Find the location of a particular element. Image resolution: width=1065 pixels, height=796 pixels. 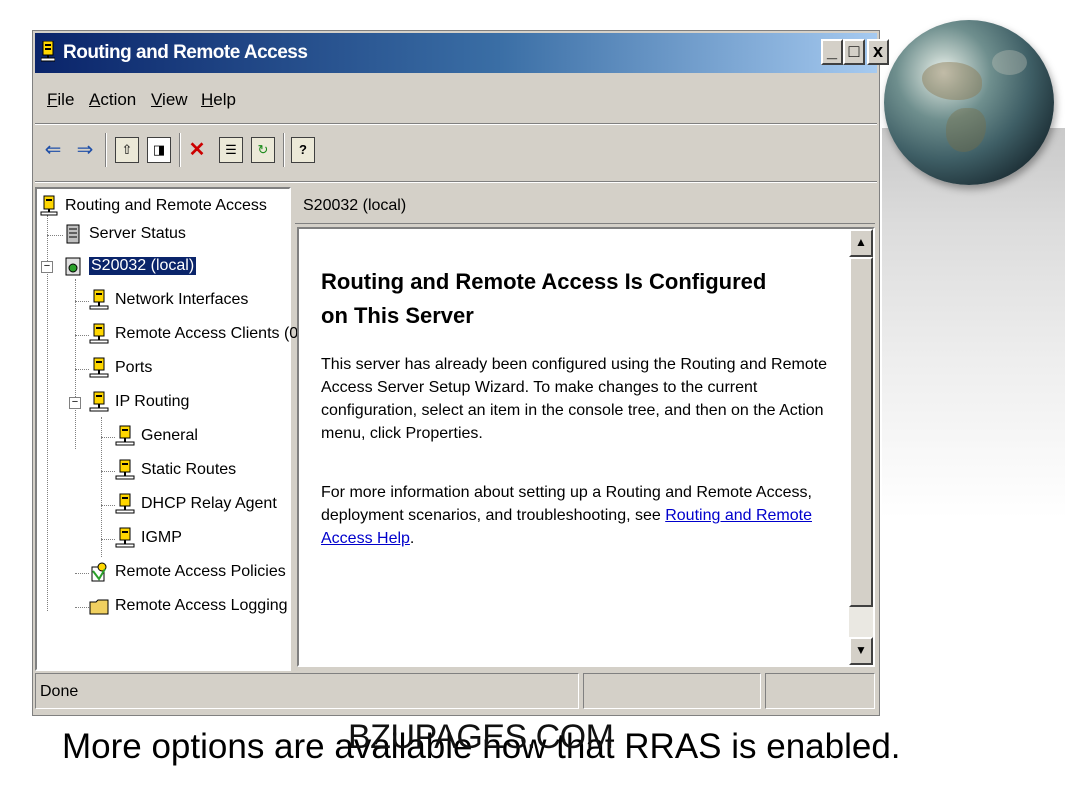

menu-help: Help is located at coordinates (218, 100).